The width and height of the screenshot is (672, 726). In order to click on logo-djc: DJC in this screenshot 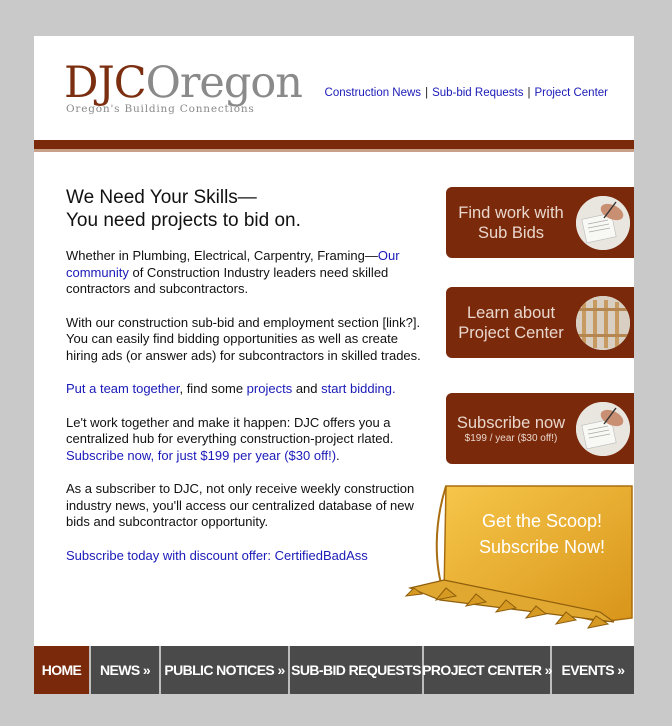, I will do `click(105, 83)`.